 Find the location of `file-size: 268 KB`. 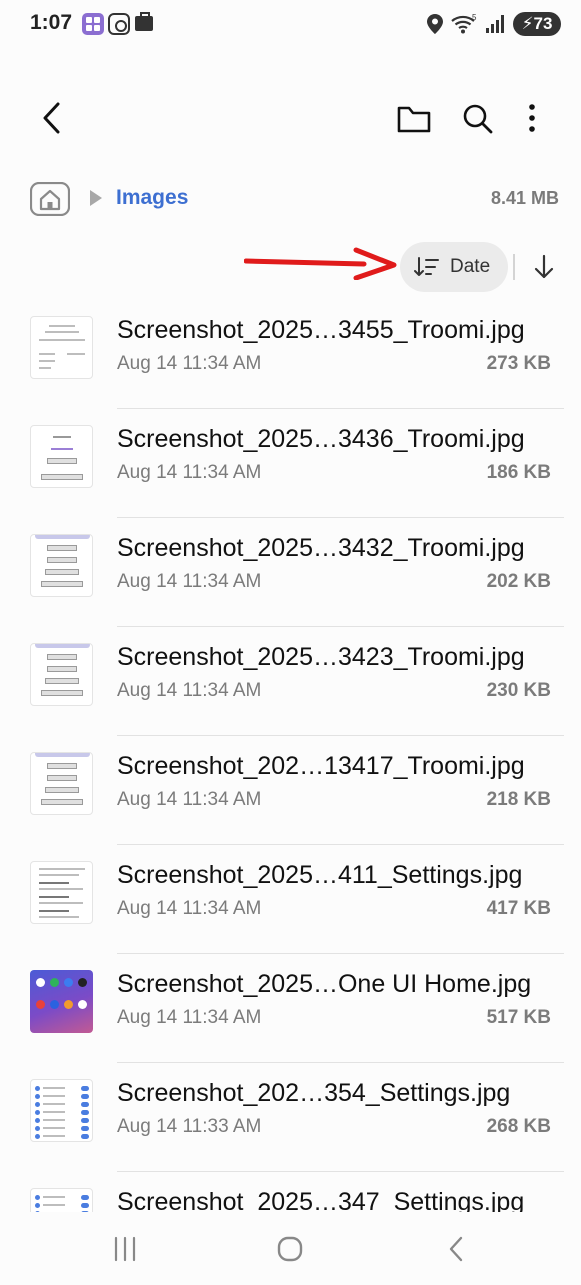

file-size: 268 KB is located at coordinates (518, 1126).